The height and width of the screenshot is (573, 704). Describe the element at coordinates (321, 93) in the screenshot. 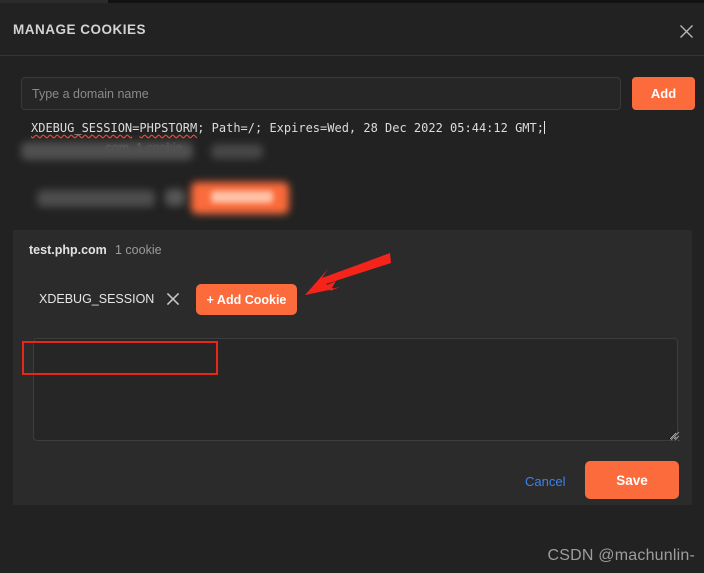

I see `domain-name-input` at that location.